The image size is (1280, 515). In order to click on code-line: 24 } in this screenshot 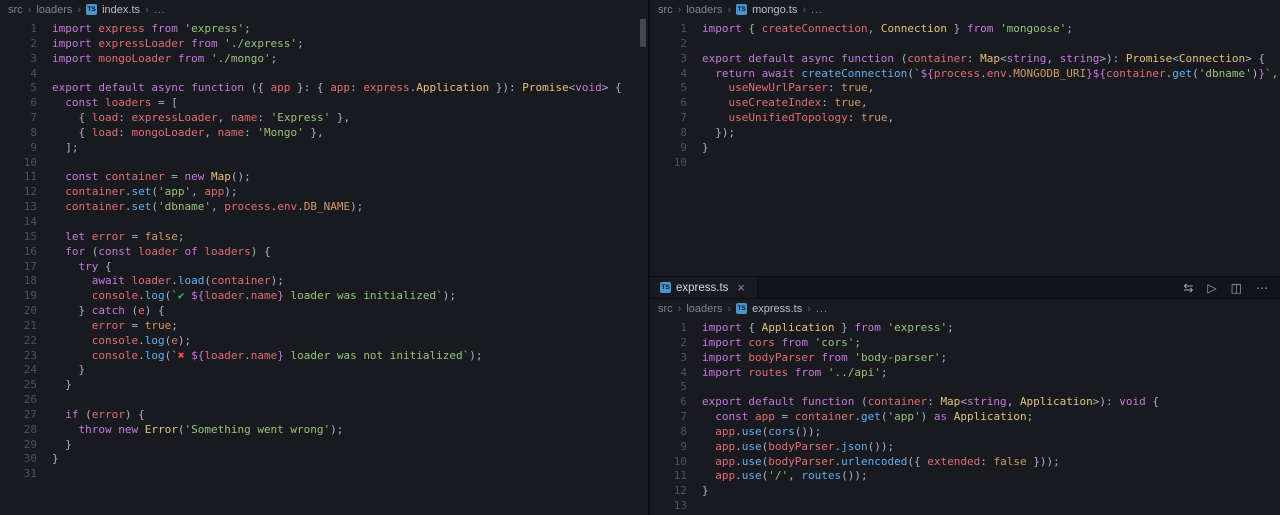, I will do `click(324, 370)`.